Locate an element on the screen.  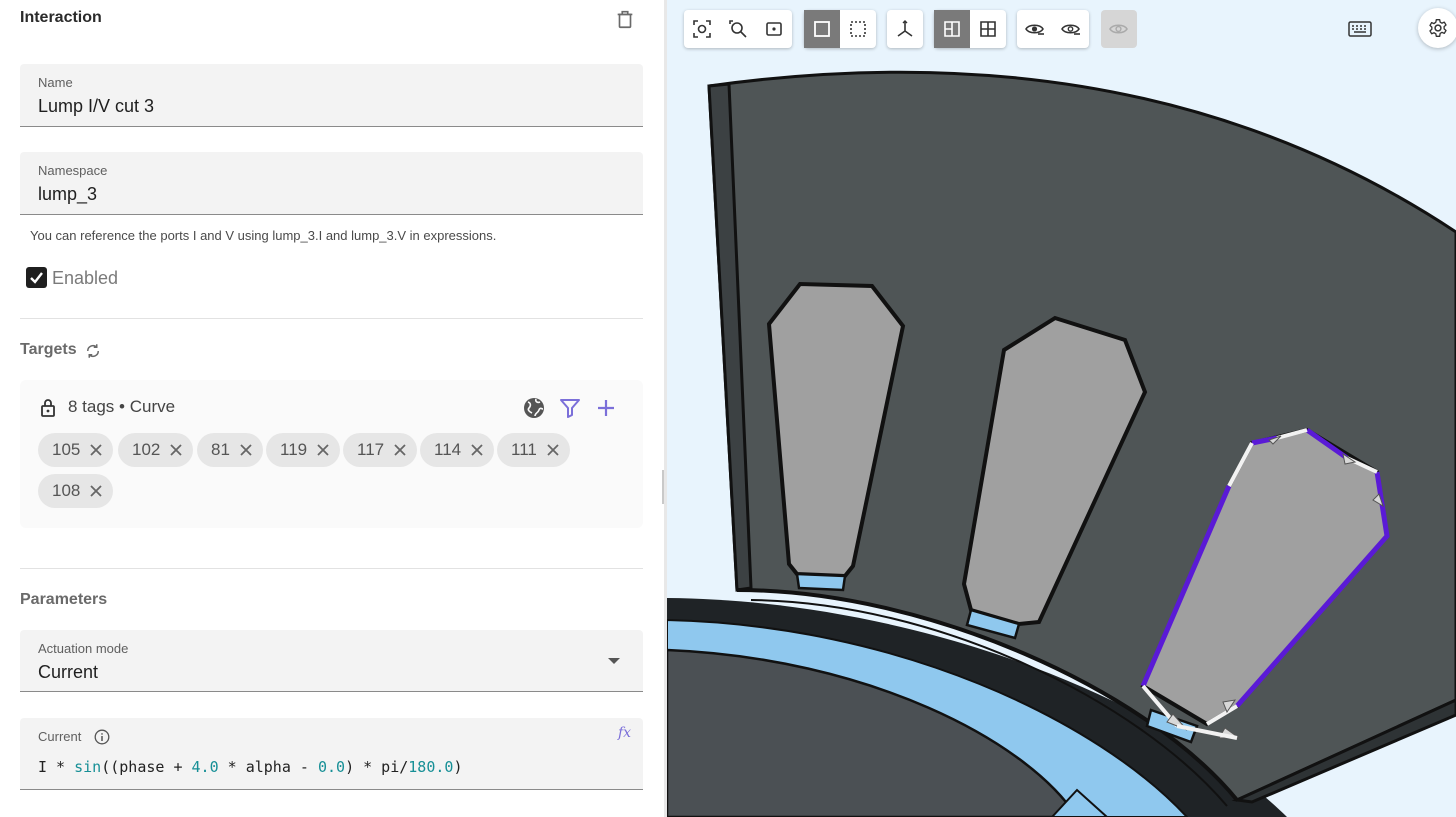
solid-select-icon is located at coordinates (822, 29).